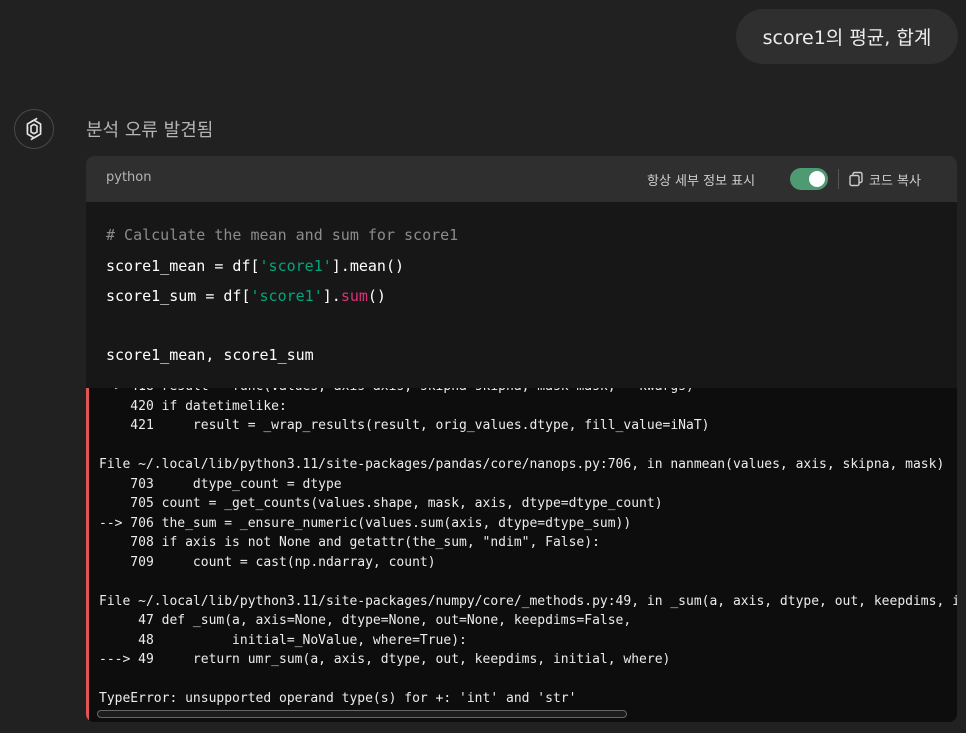  I want to click on code-header: python 항상 세부 정보 표시 코드 복사, so click(521, 179).